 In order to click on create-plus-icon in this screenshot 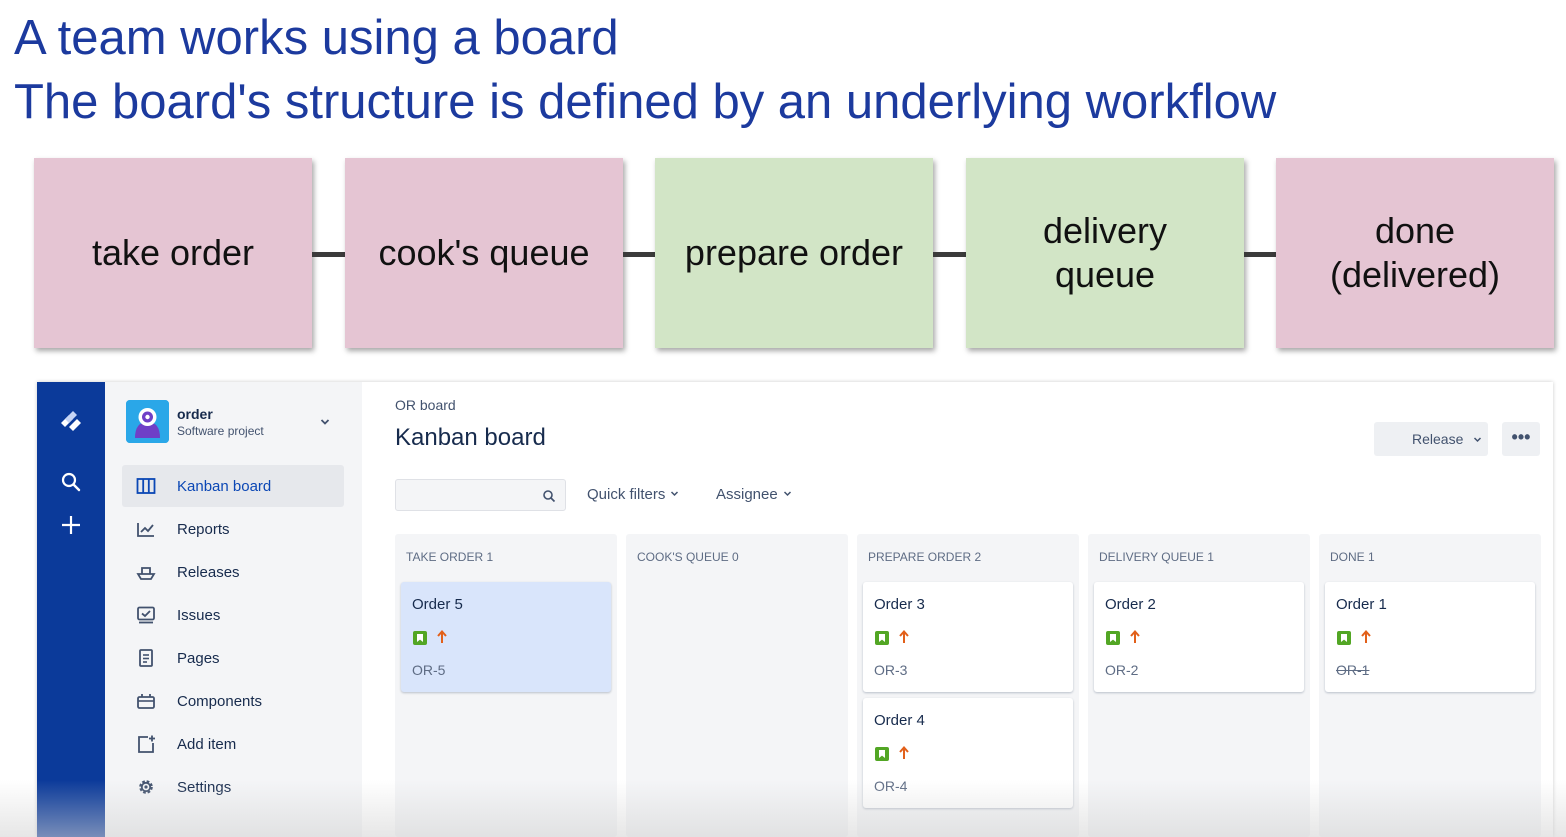, I will do `click(71, 525)`.